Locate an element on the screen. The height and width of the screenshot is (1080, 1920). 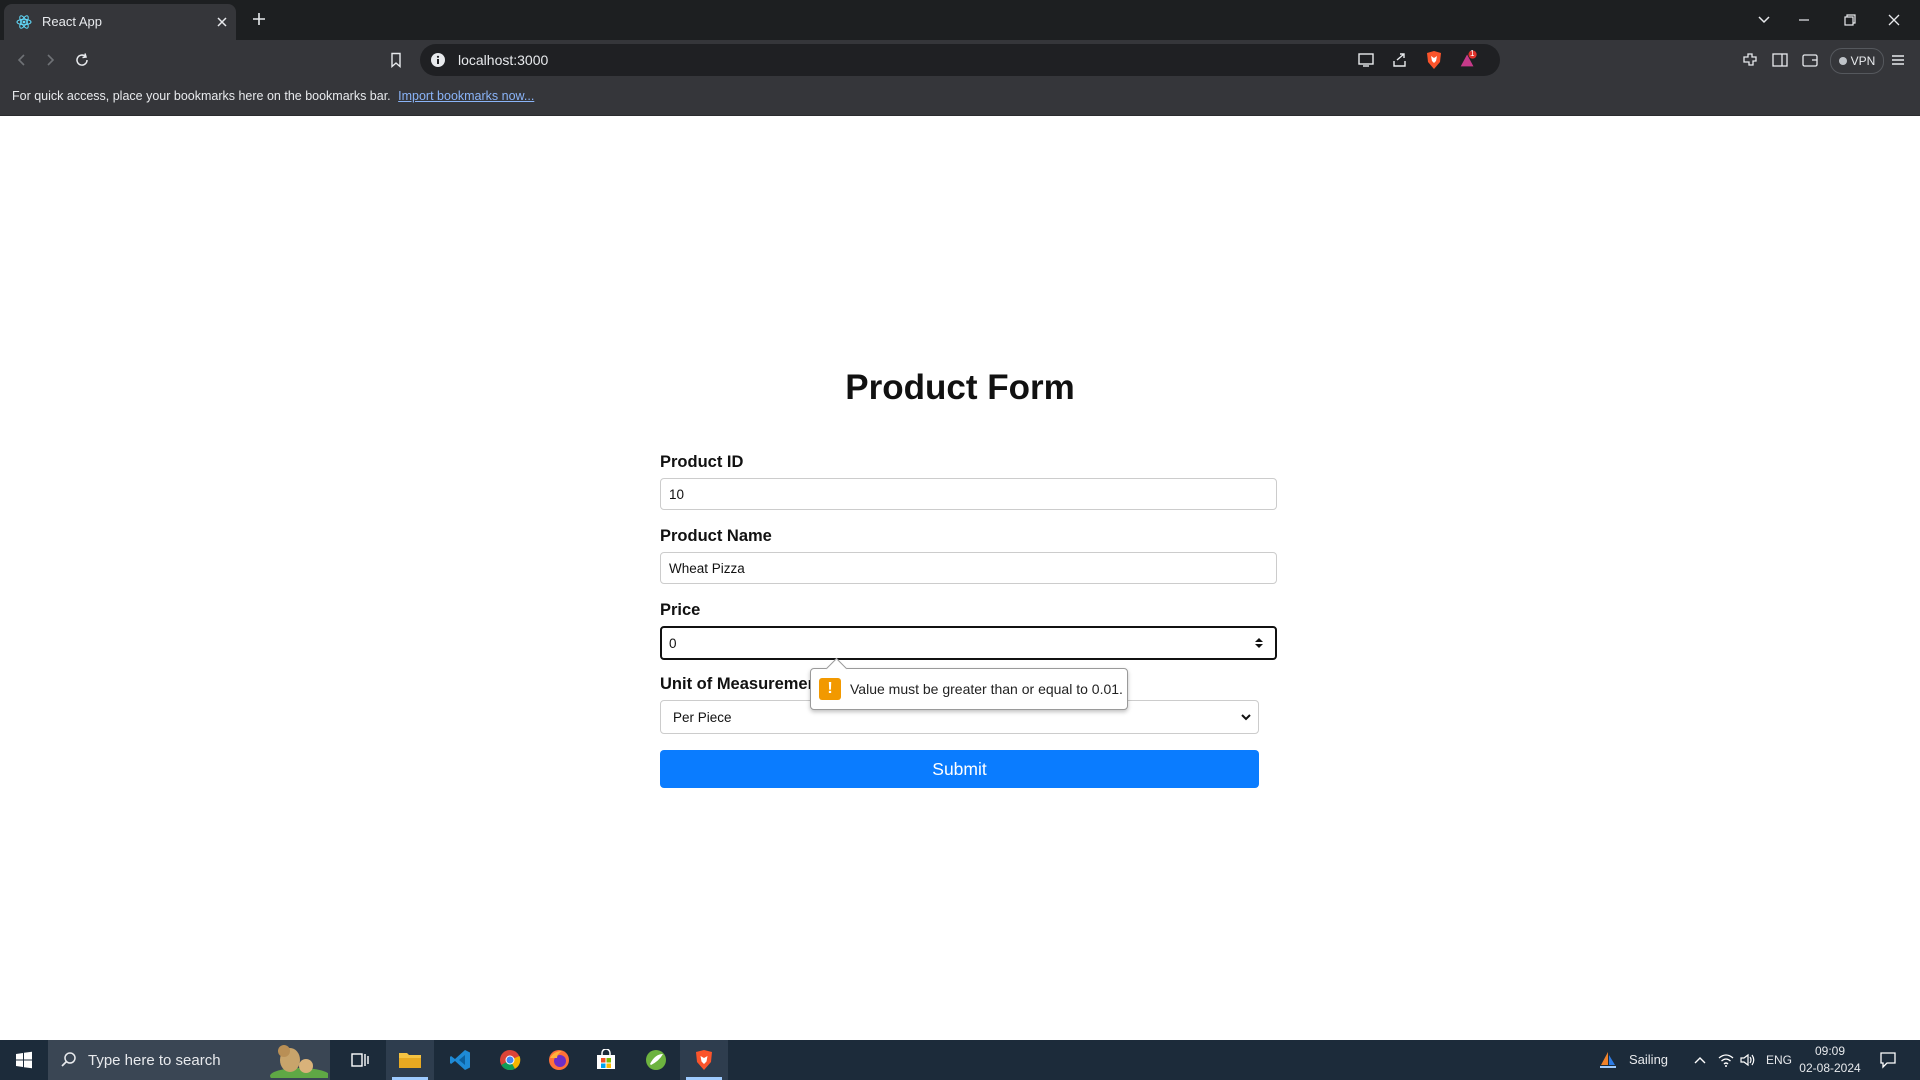
bookmark-icon is located at coordinates (396, 60).